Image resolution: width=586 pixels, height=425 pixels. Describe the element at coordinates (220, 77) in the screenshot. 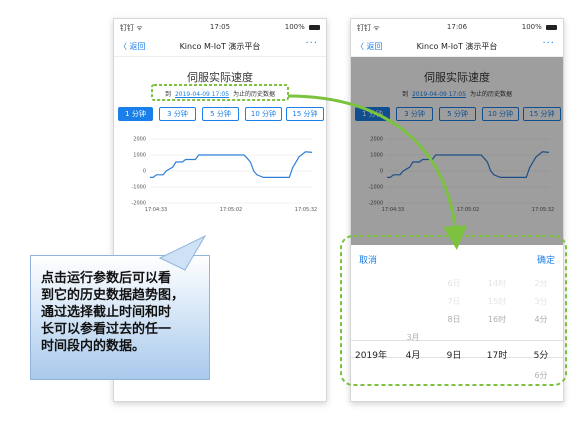

I see `chart-title: 伺服实际速度` at that location.